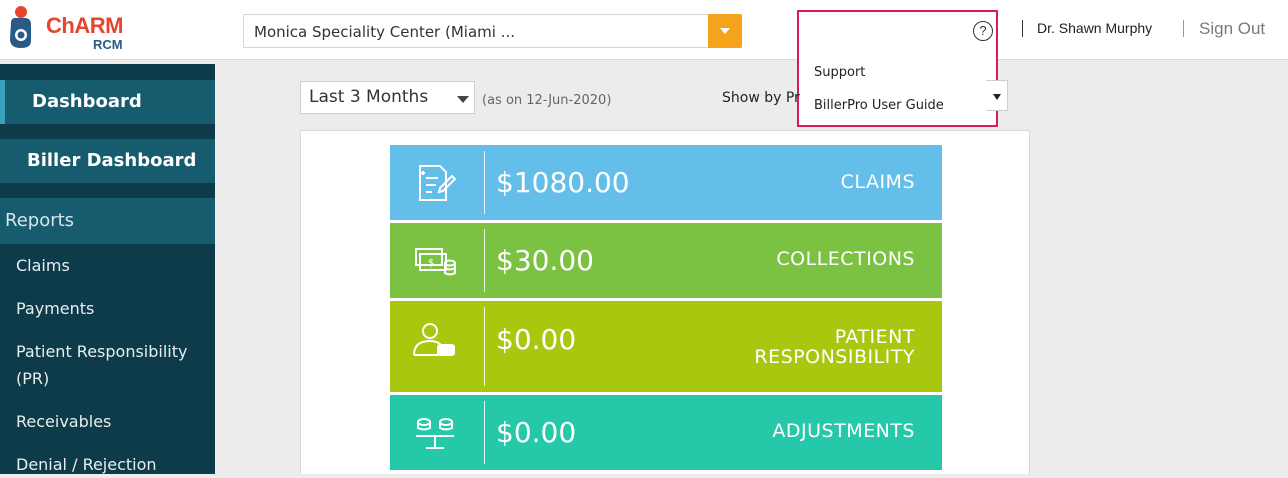 The height and width of the screenshot is (478, 1288). Describe the element at coordinates (84, 25) in the screenshot. I see `logo-text: ChARM` at that location.